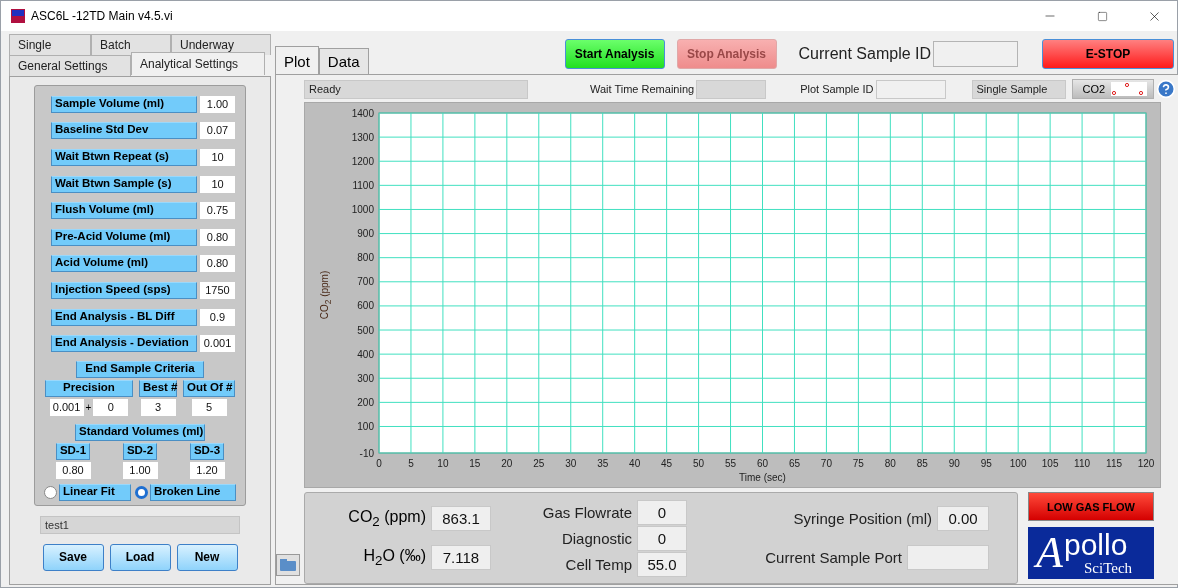  I want to click on gas-selector: CO2, so click(1112, 89).